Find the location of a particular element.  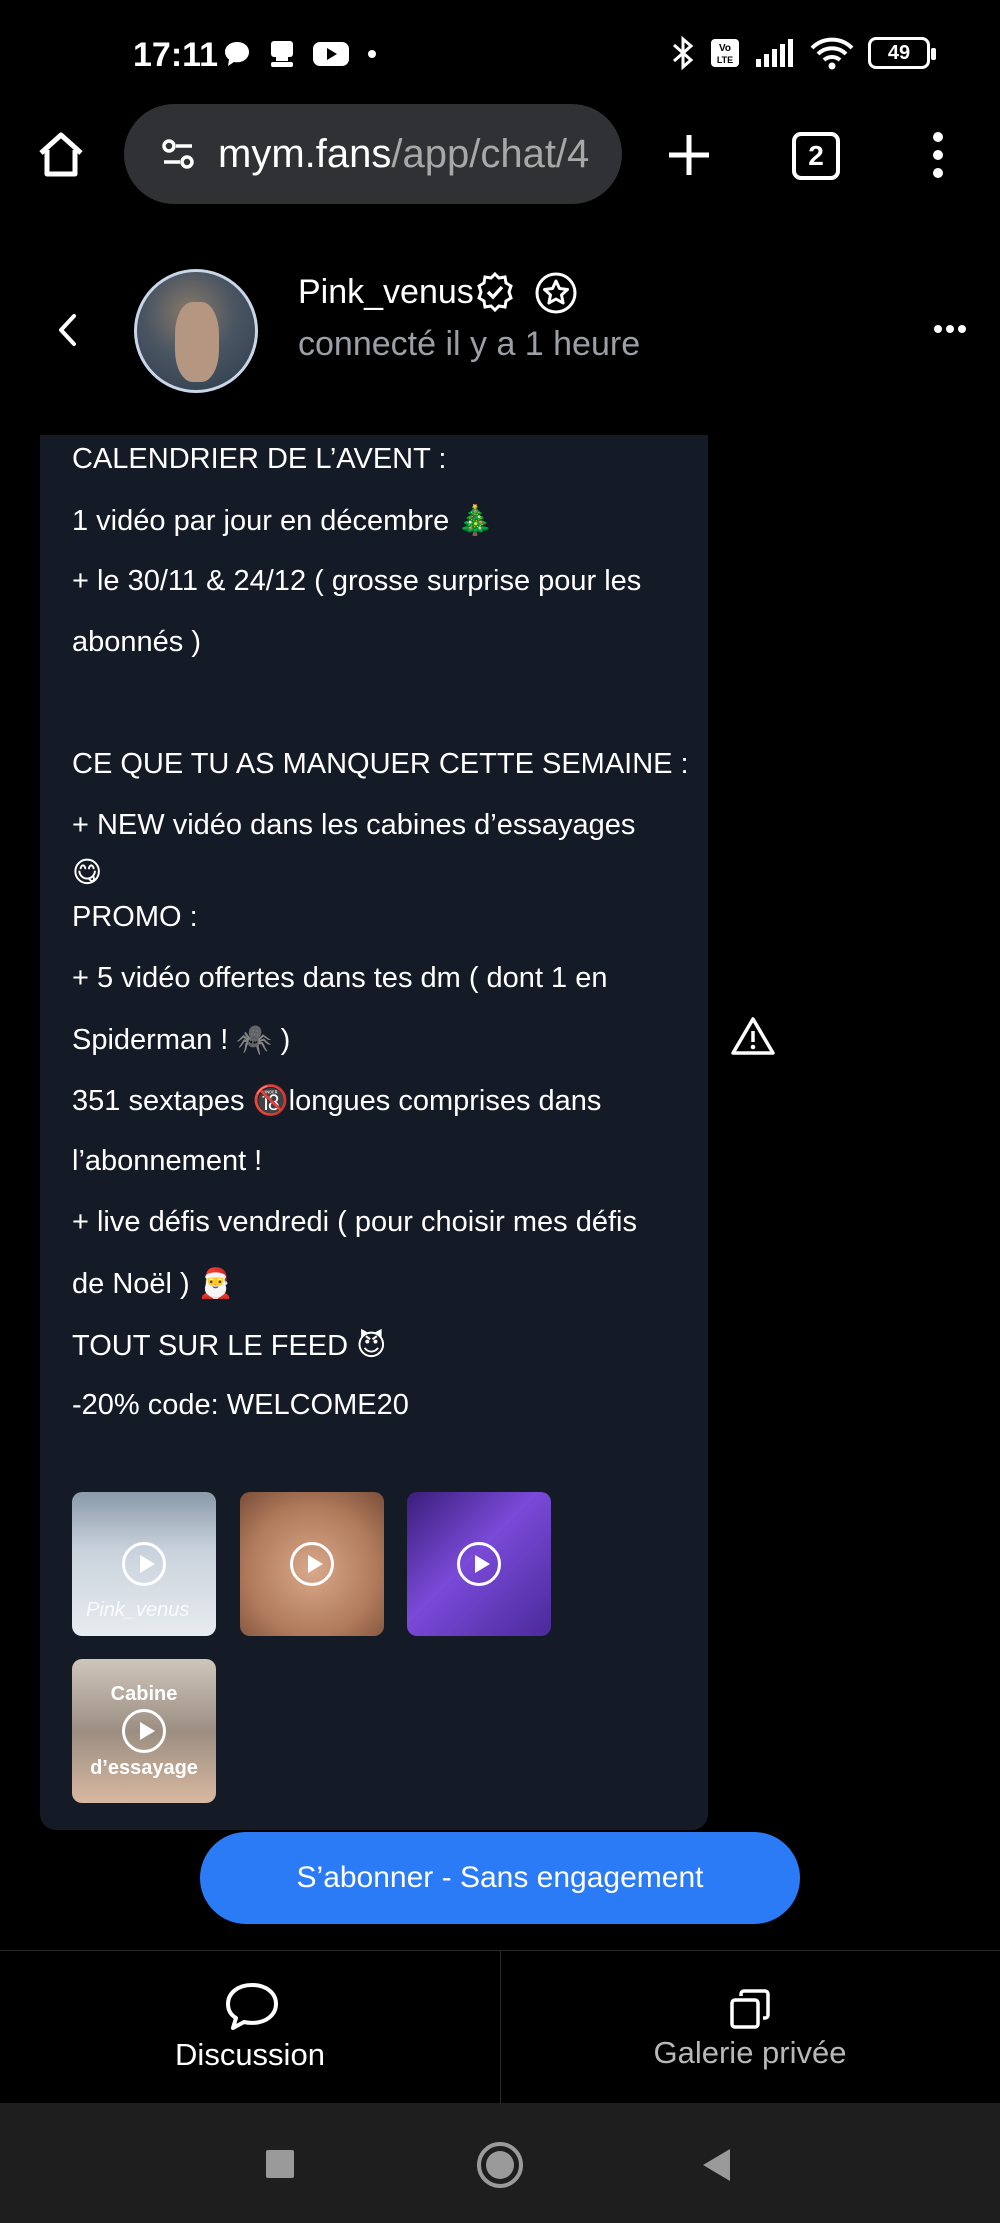

battery-icon: 49 is located at coordinates (902, 53).